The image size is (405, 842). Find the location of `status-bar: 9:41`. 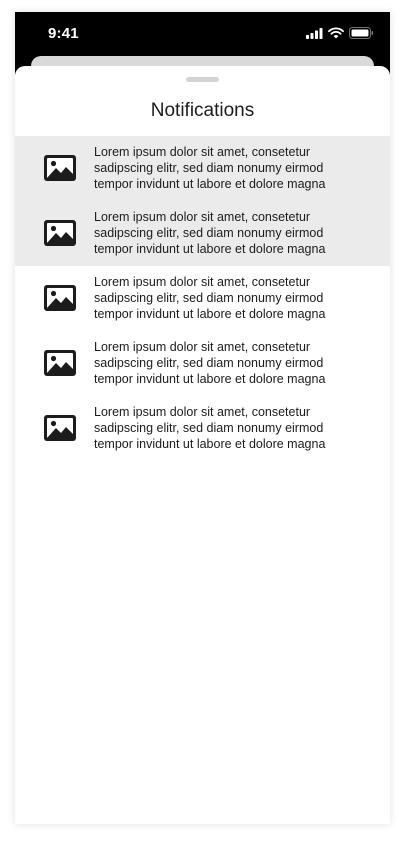

status-bar: 9:41 is located at coordinates (202, 34).